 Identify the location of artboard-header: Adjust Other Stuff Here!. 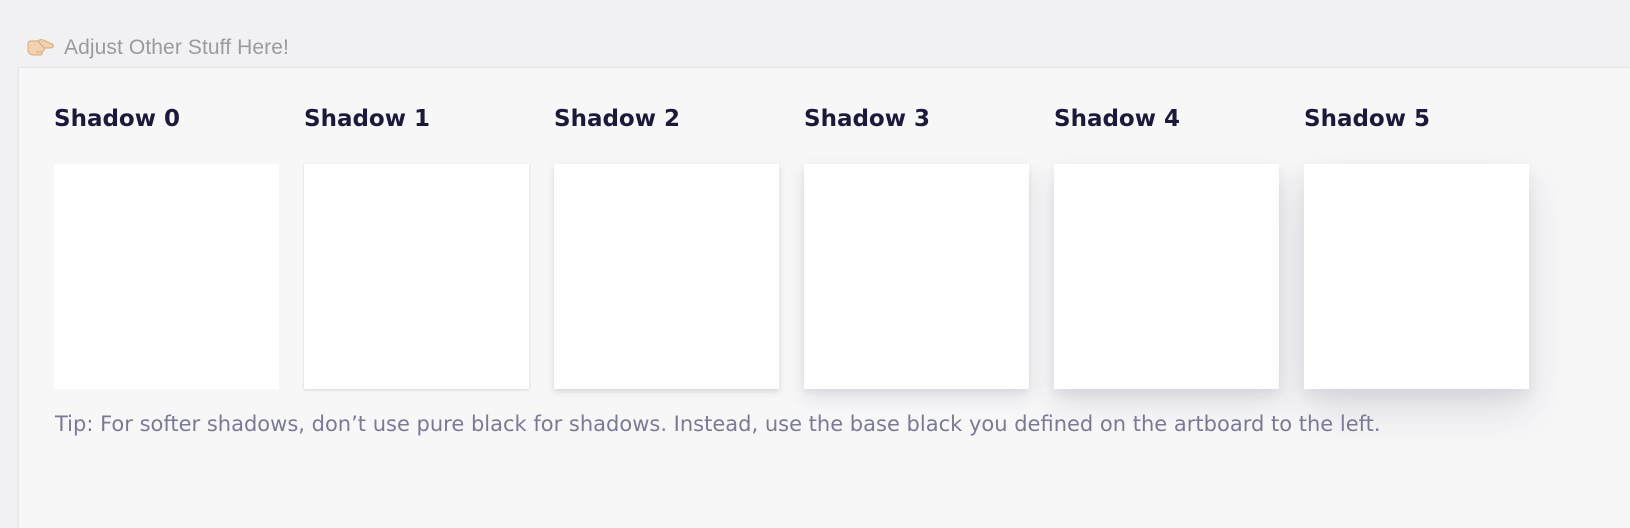
(157, 48).